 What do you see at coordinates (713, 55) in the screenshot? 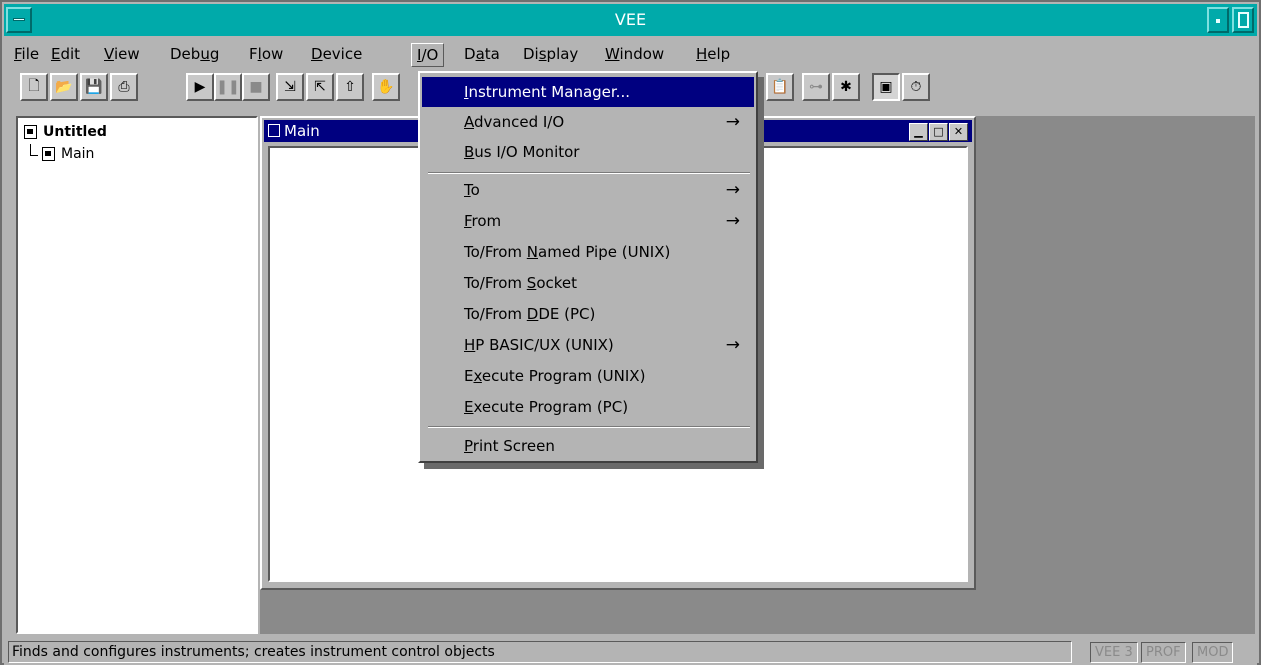
I see `menu-help: Help` at bounding box center [713, 55].